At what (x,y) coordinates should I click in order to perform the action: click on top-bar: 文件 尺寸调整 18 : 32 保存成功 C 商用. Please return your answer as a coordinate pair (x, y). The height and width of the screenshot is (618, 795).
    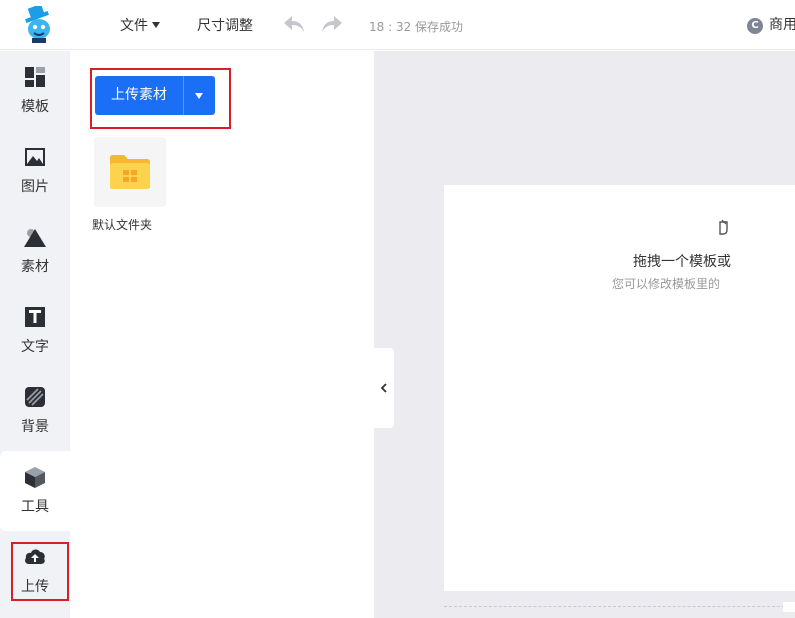
    Looking at the image, I should click on (397, 25).